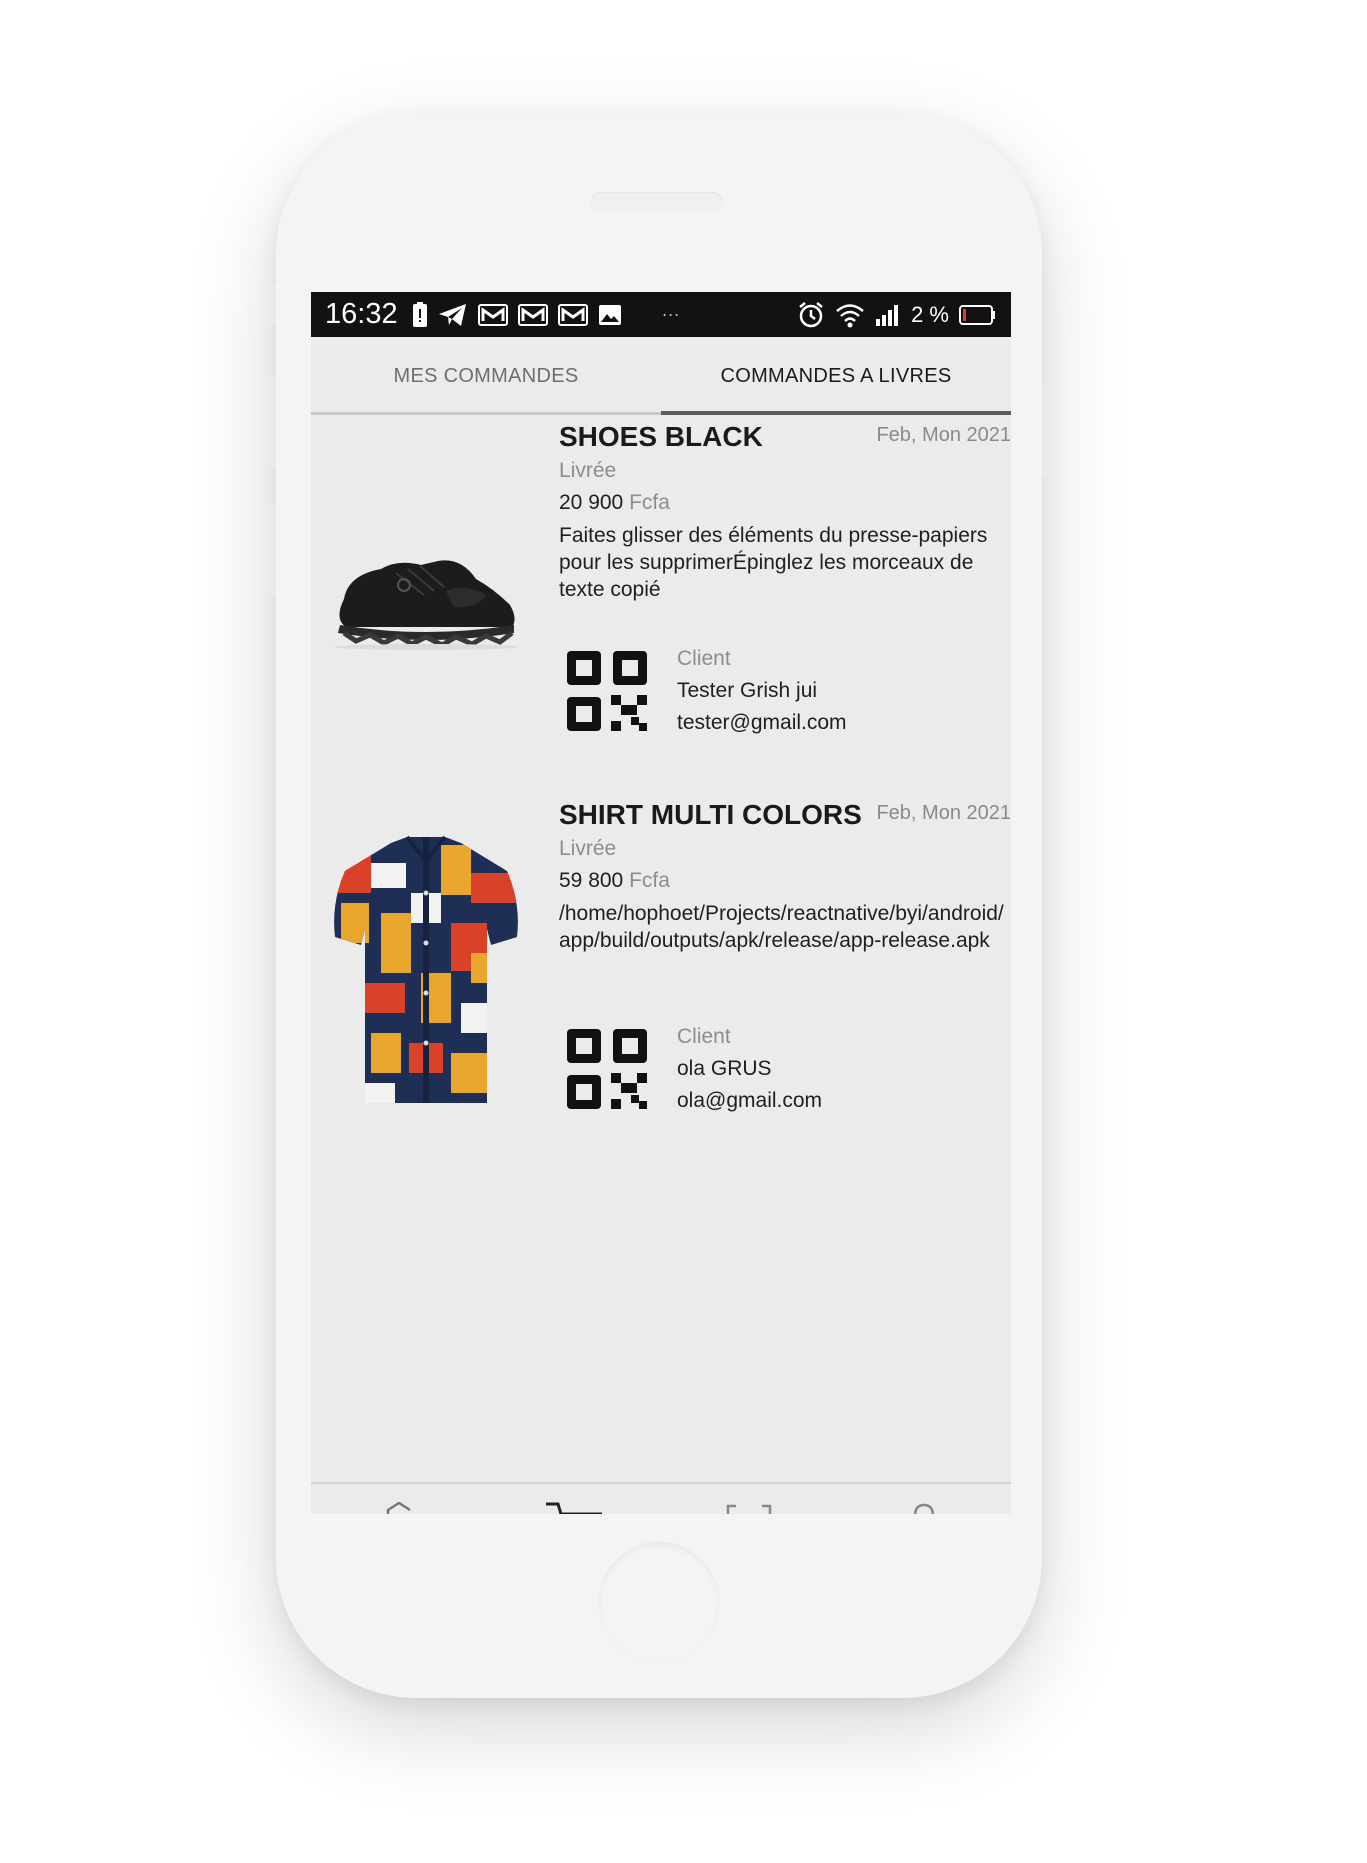 This screenshot has width=1367, height=1863. I want to click on client-email: ola@gmail.com, so click(750, 1100).